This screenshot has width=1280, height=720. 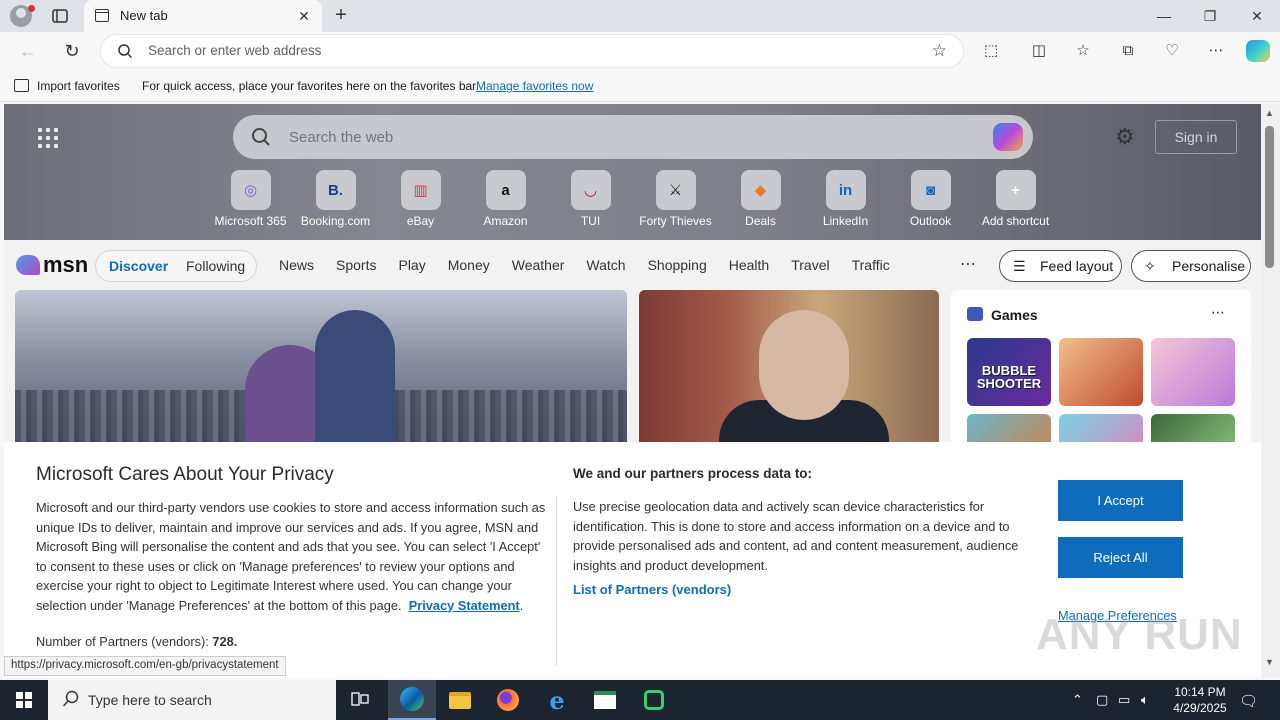 I want to click on page-settings-gear-icon: ⚙, so click(x=1125, y=137).